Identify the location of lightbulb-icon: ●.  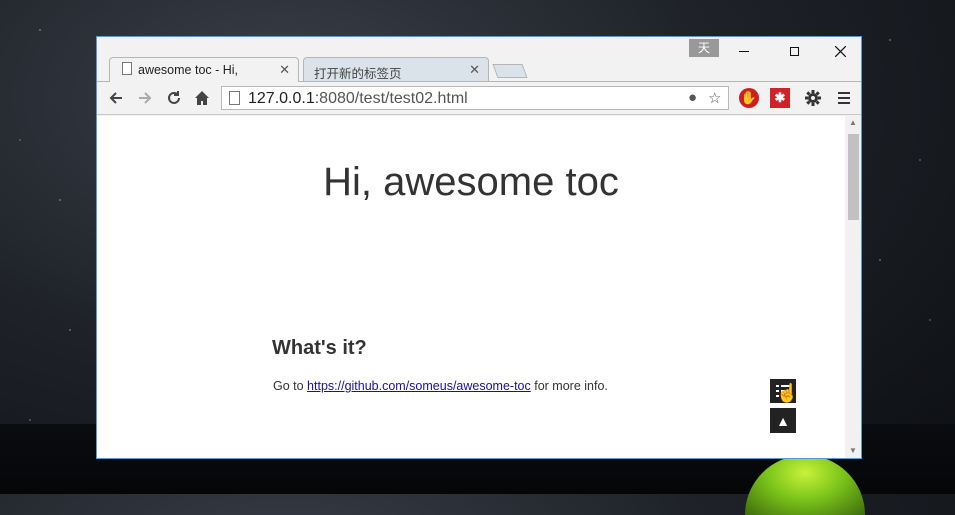
(692, 97).